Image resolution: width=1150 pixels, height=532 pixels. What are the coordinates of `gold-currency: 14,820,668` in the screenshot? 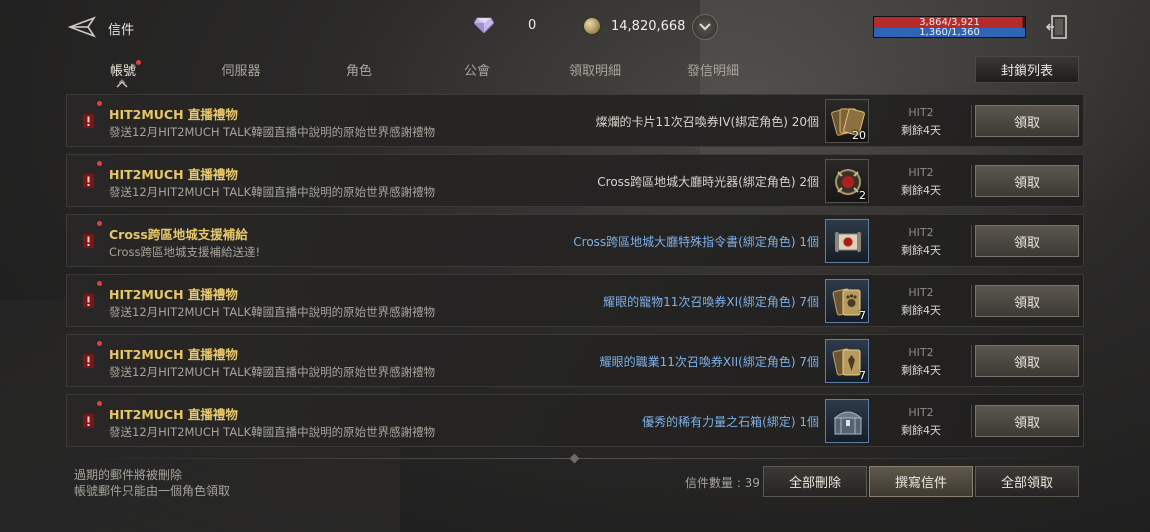 It's located at (634, 26).